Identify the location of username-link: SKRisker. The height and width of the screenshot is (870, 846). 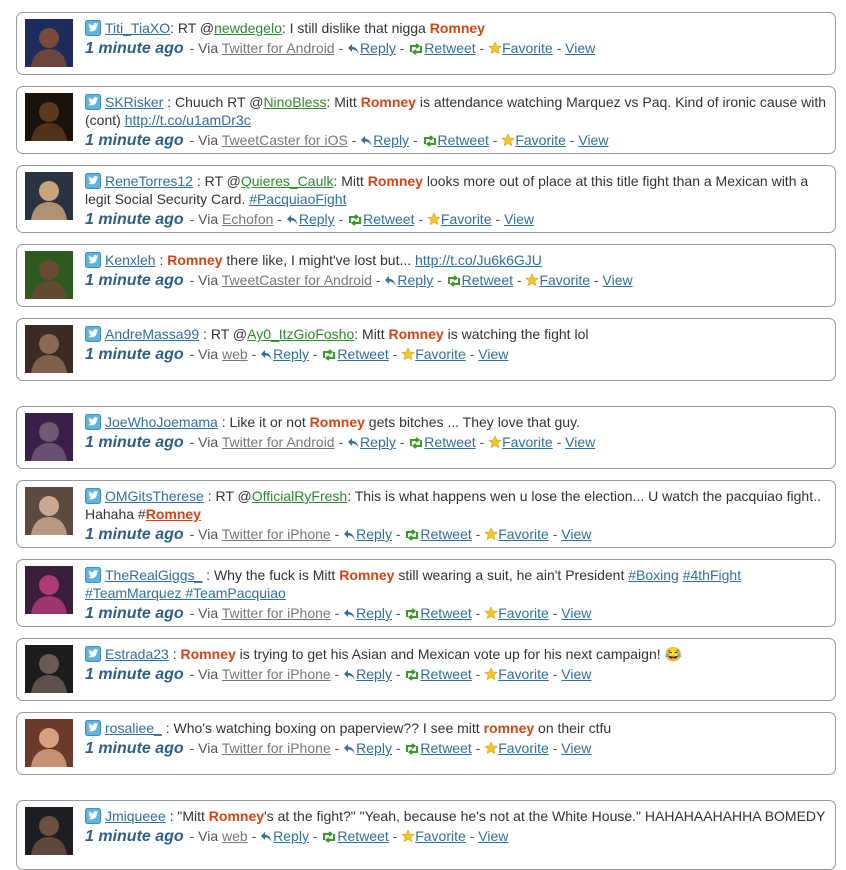
(134, 102).